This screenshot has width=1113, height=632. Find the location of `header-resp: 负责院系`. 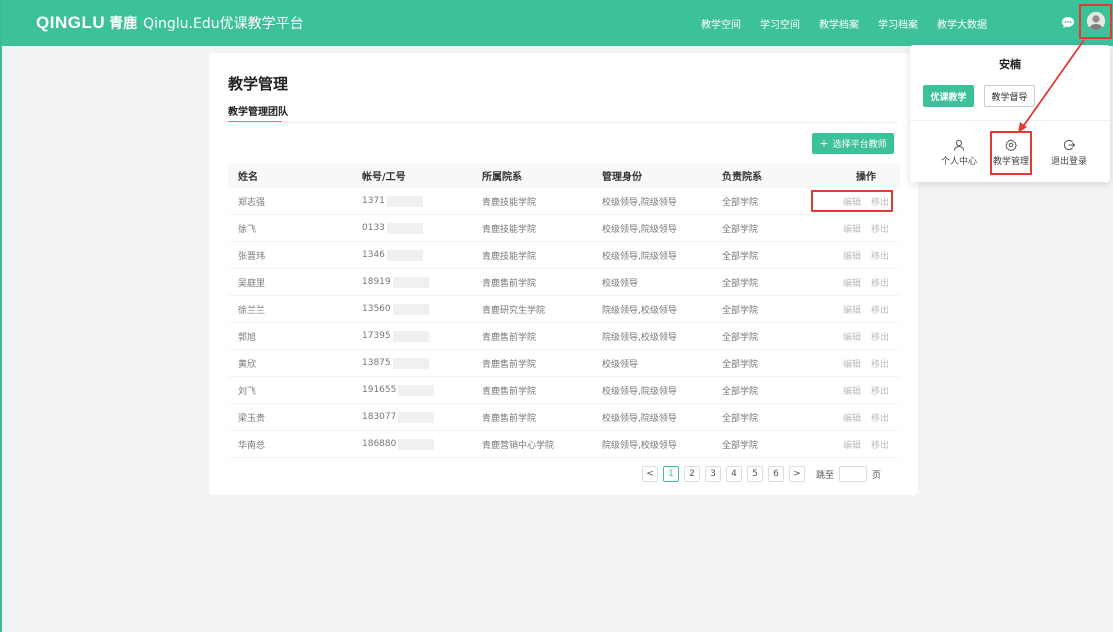

header-resp: 负责院系 is located at coordinates (742, 177).